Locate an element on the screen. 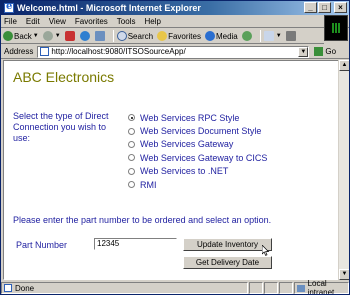  status-main: Done is located at coordinates (124, 288).